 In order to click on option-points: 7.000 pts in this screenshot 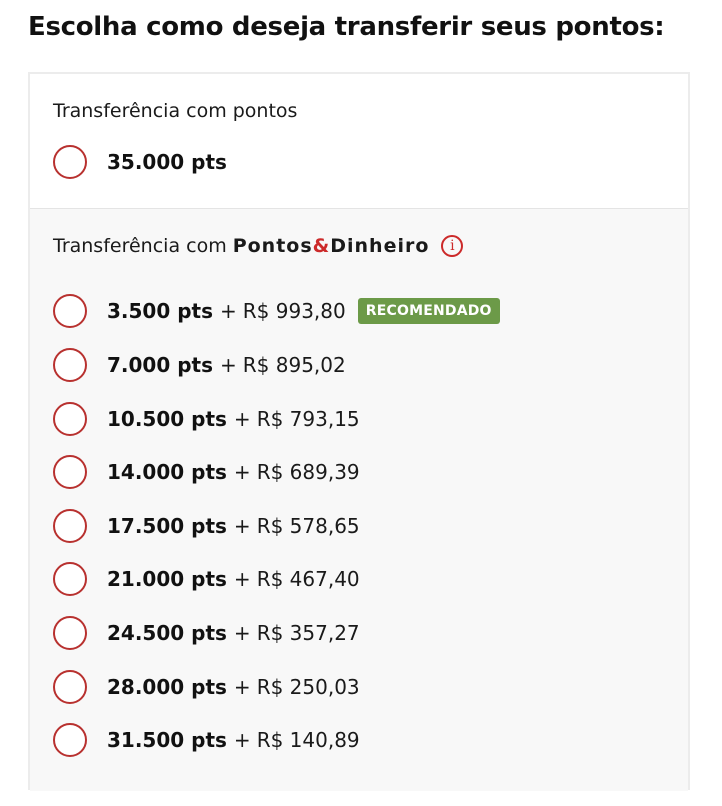, I will do `click(160, 365)`.